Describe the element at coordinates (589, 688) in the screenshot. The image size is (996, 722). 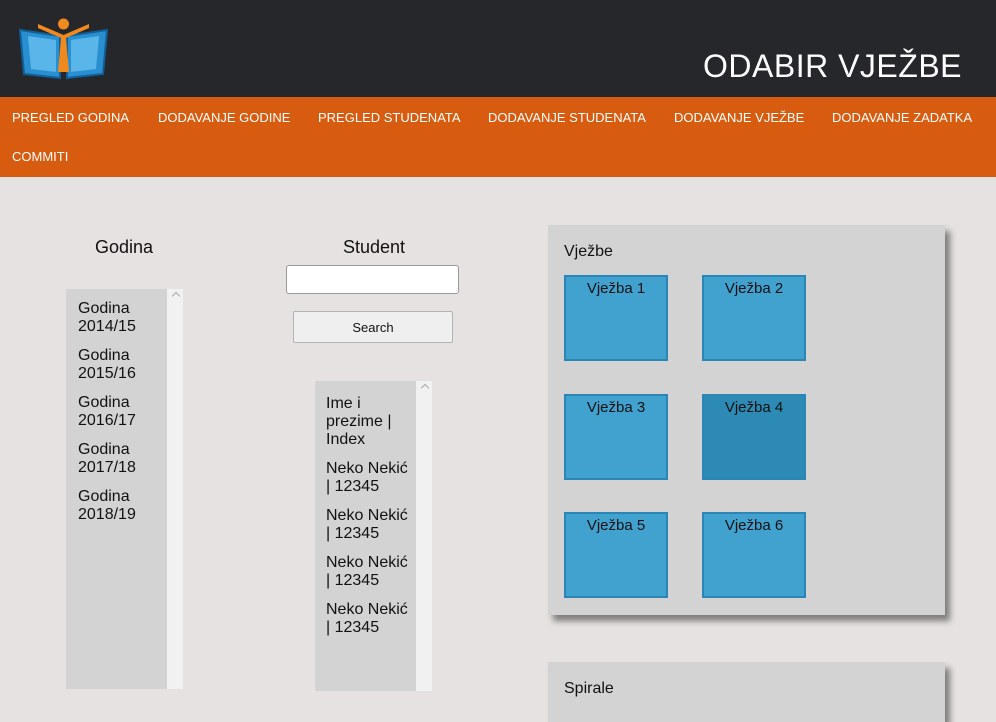
I see `spirale-title: Spirale` at that location.